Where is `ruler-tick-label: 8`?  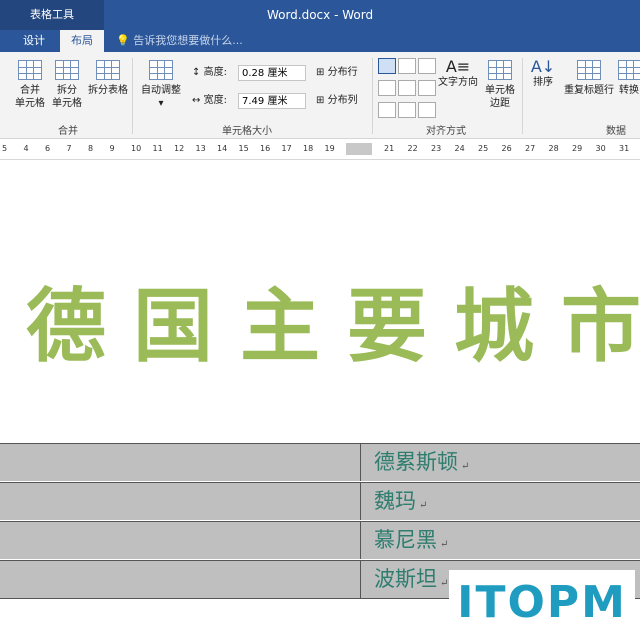 ruler-tick-label: 8 is located at coordinates (91, 148).